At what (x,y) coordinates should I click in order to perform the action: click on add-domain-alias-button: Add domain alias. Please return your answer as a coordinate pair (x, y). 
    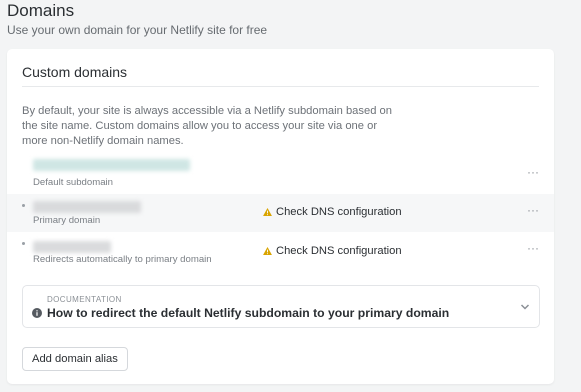
    Looking at the image, I should click on (75, 359).